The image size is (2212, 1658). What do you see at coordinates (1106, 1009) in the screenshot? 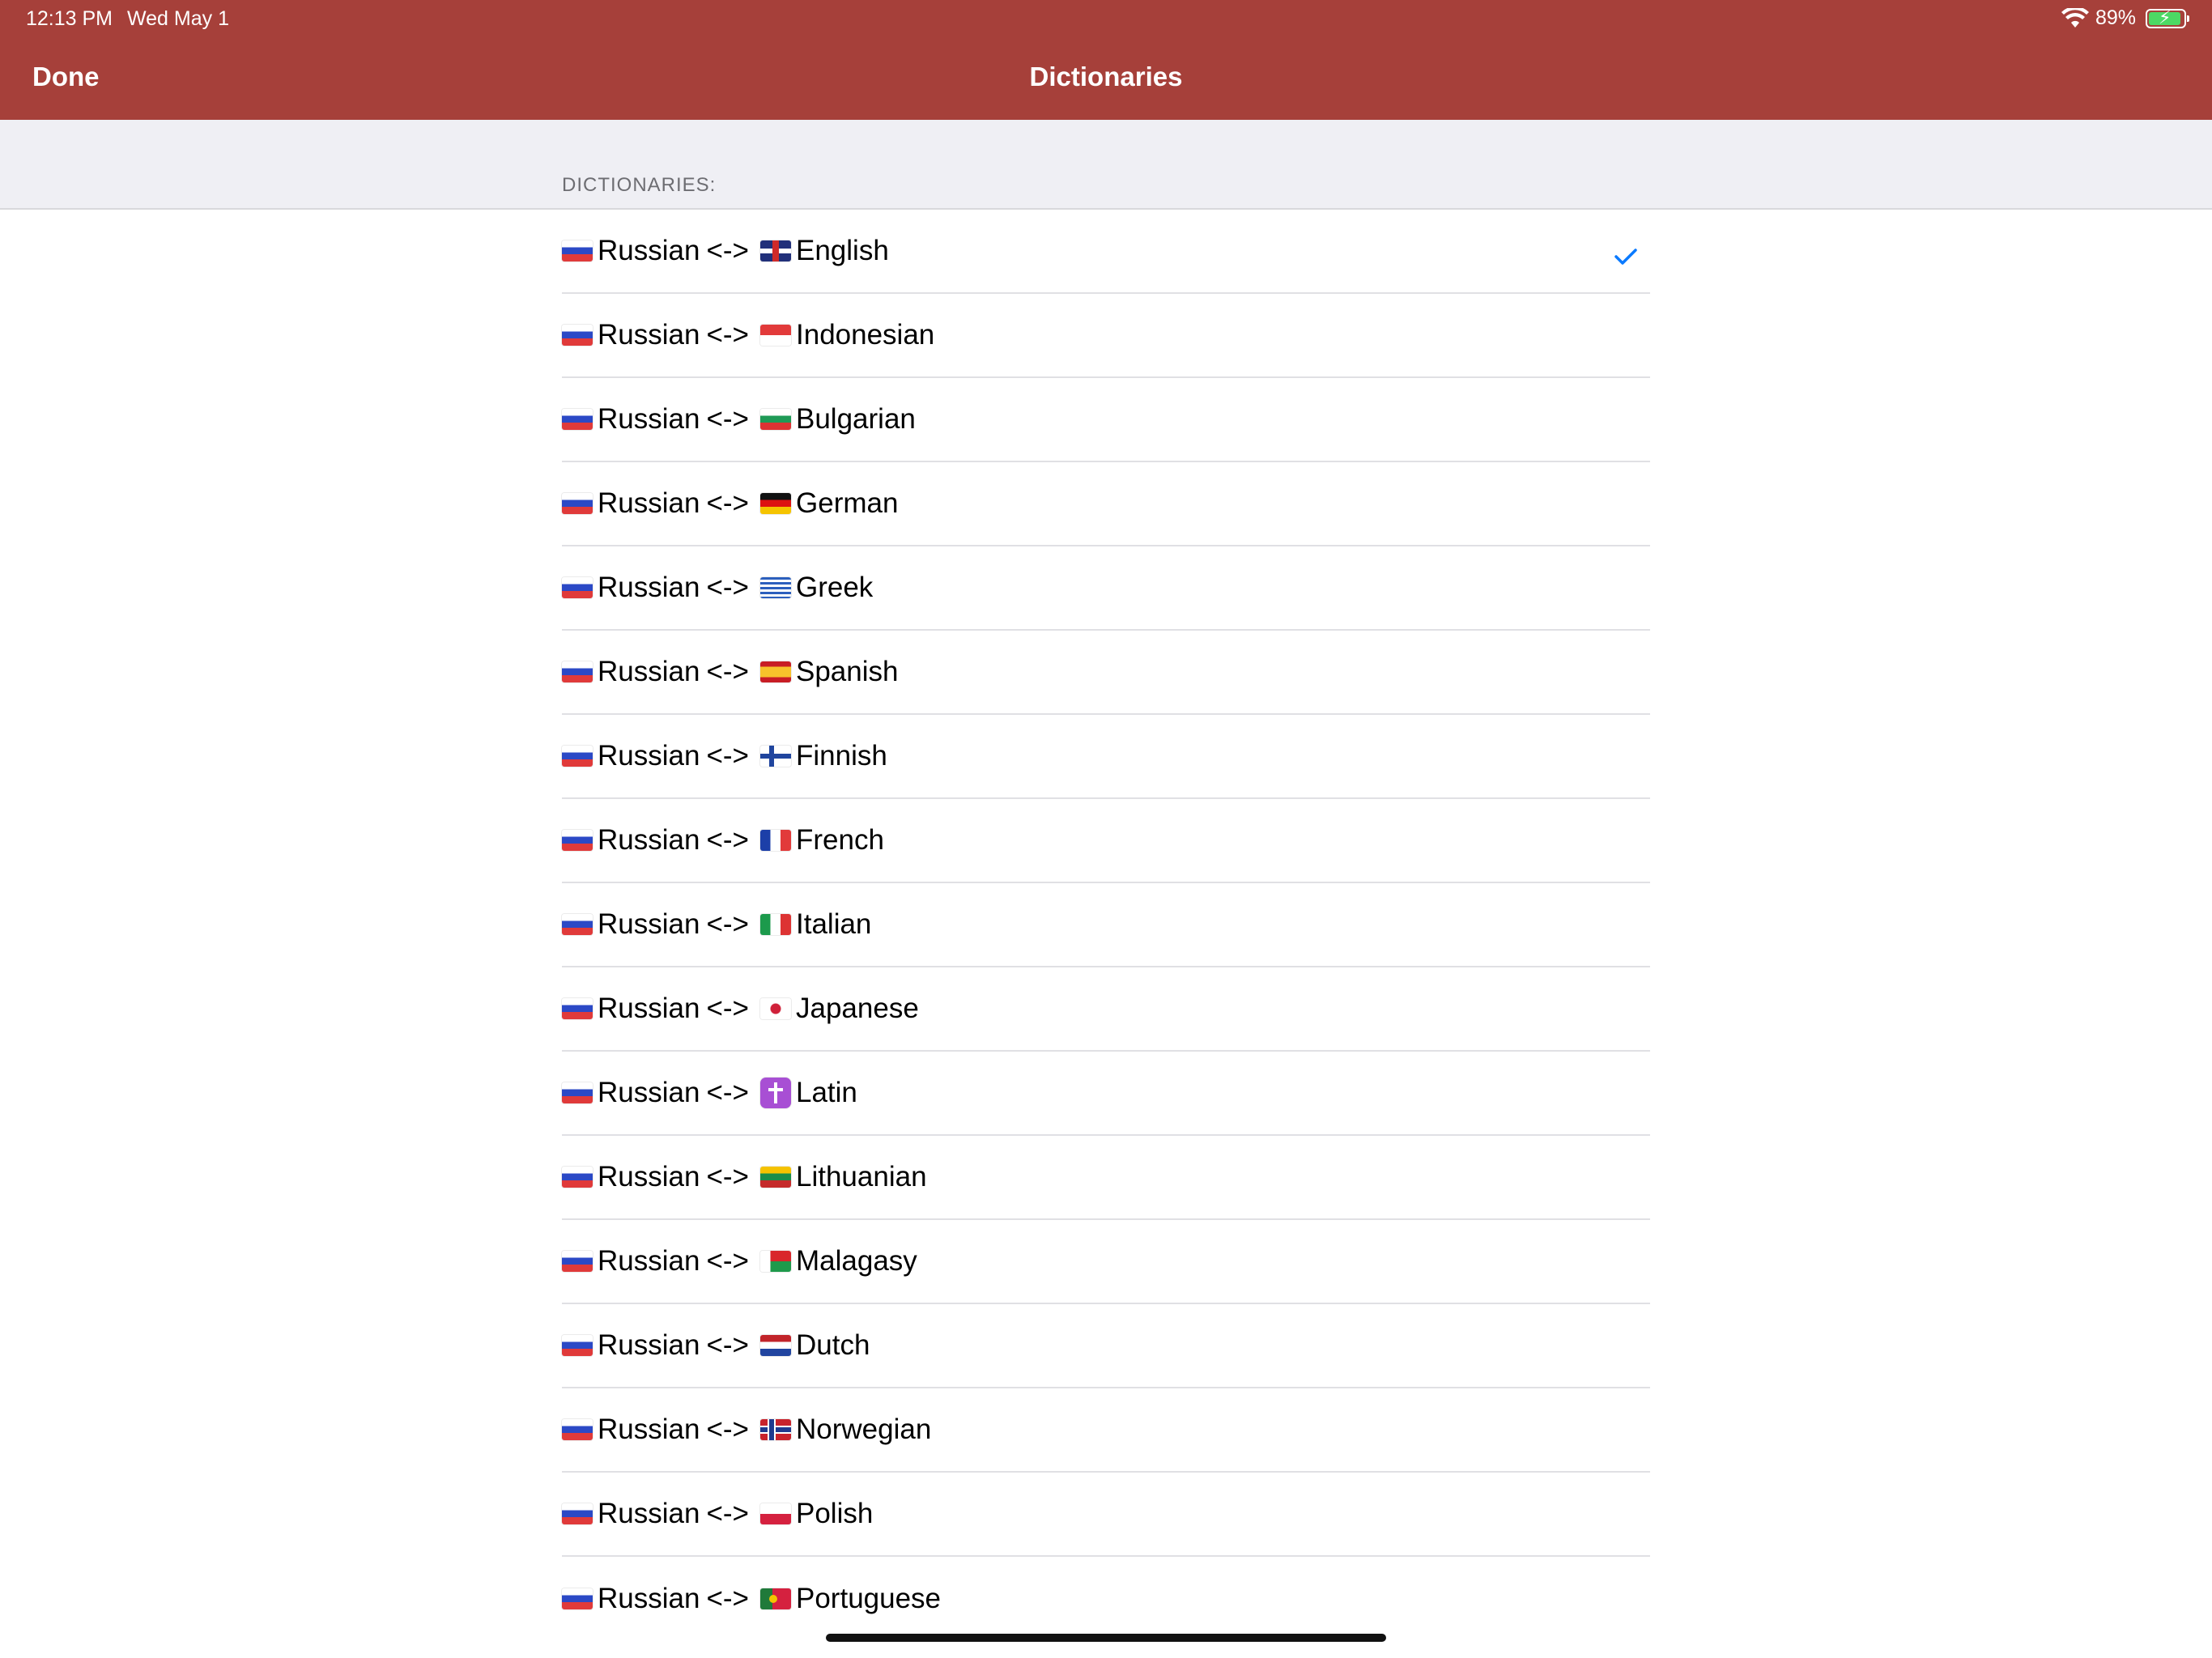
I see `dictionary-row-japanese: Russian <-> Japanese` at bounding box center [1106, 1009].